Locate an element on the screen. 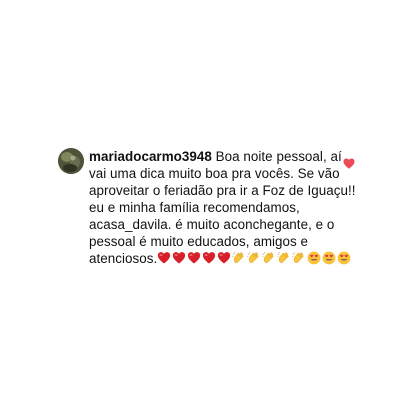 This screenshot has width=420, height=420. like-heart-icon is located at coordinates (349, 163).